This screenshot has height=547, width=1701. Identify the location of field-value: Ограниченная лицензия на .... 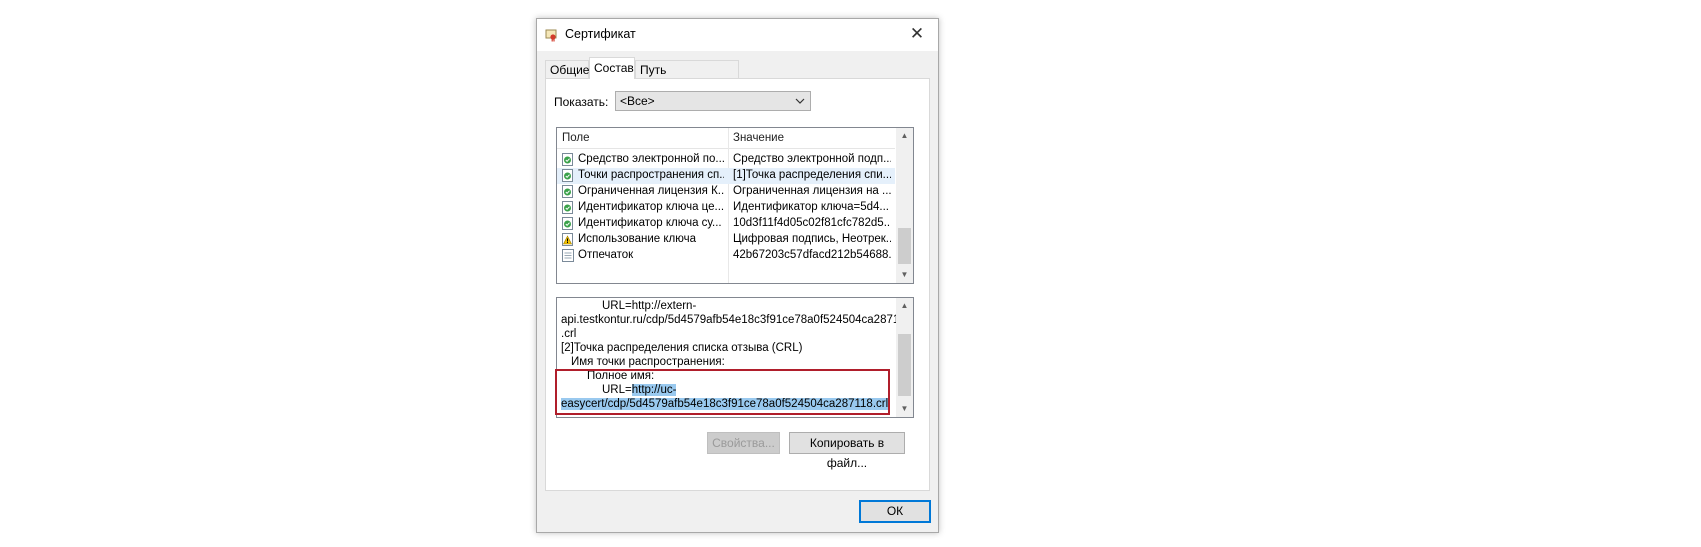
(812, 191).